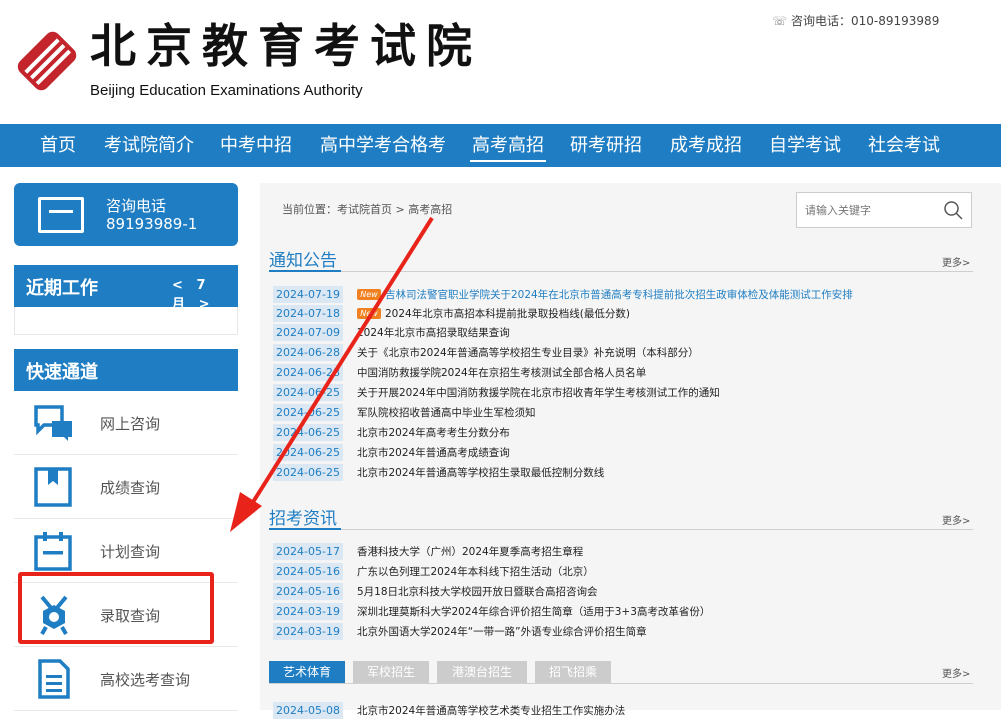 The image size is (1001, 720). Describe the element at coordinates (606, 145) in the screenshot. I see `nav-yankao: 研考研招` at that location.